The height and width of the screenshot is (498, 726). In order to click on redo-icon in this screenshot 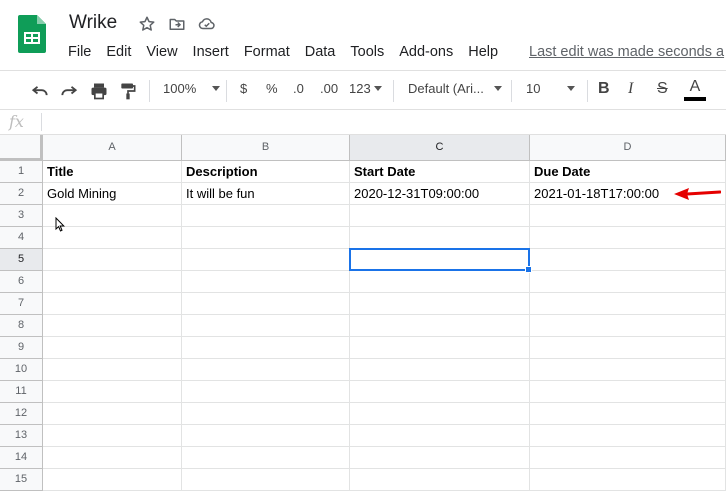, I will do `click(69, 91)`.